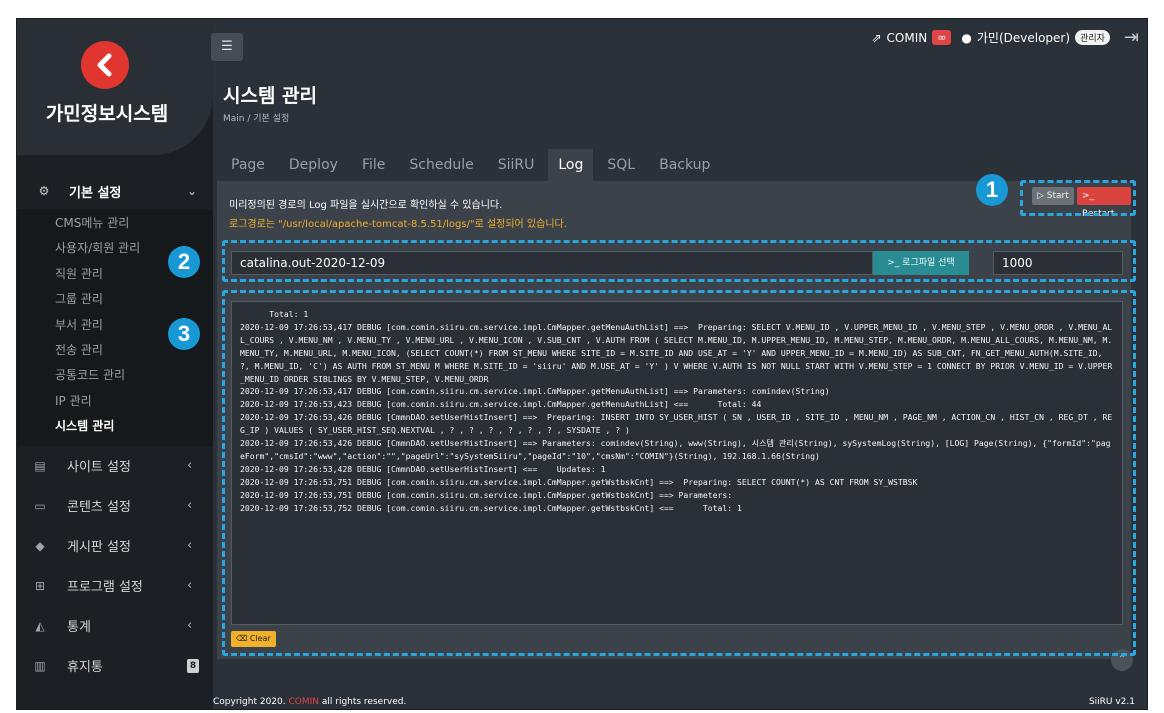 This screenshot has height=713, width=1164. What do you see at coordinates (1131, 37) in the screenshot?
I see `logout-icon: ⇥` at bounding box center [1131, 37].